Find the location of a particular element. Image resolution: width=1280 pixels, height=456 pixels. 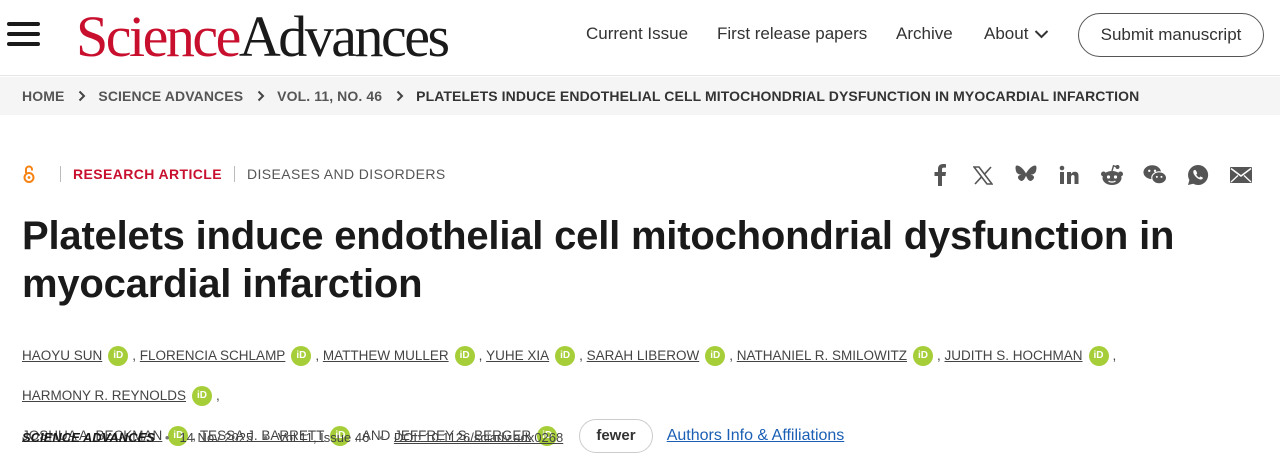

menu-icon is located at coordinates (23, 35).